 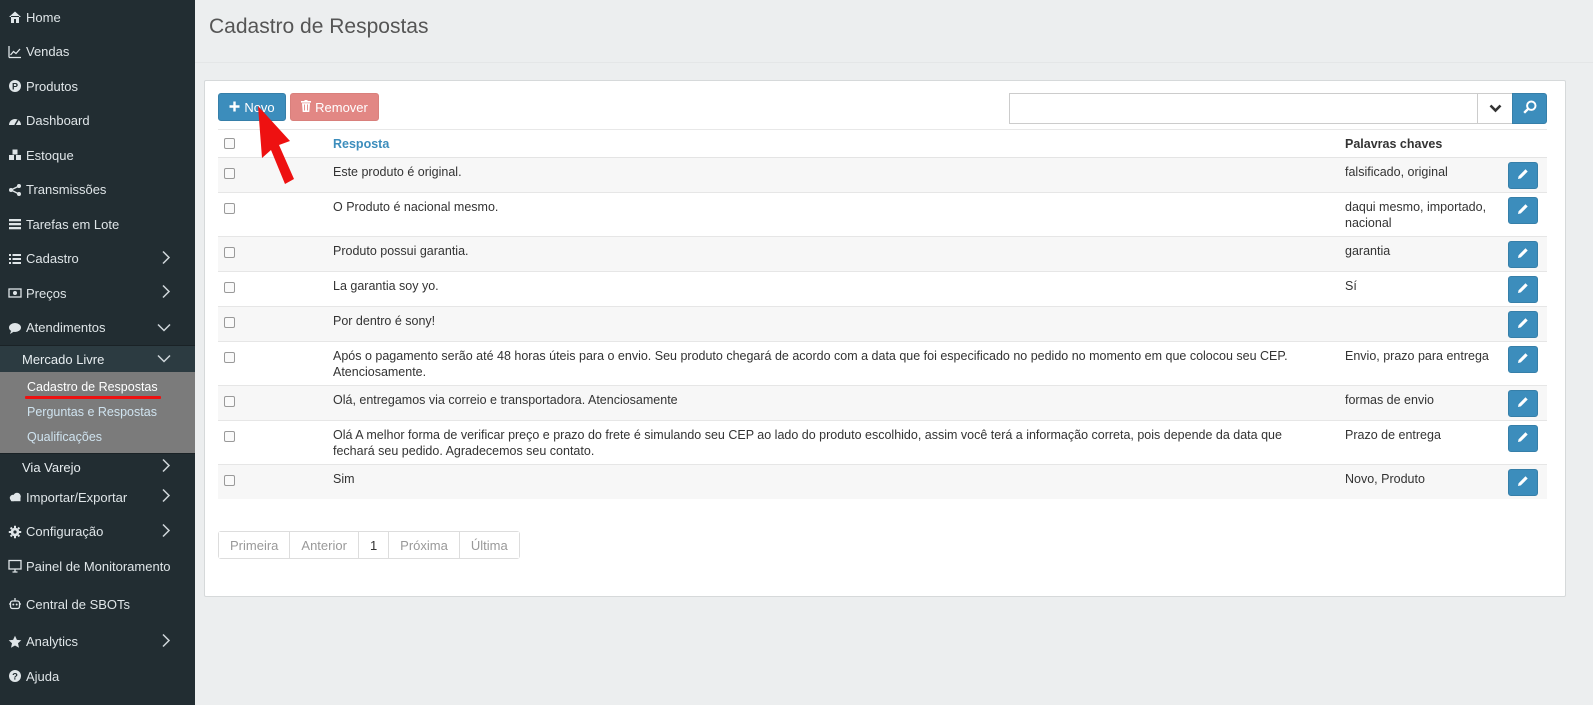 What do you see at coordinates (97, 17) in the screenshot?
I see `sidebar-item-home: Home` at bounding box center [97, 17].